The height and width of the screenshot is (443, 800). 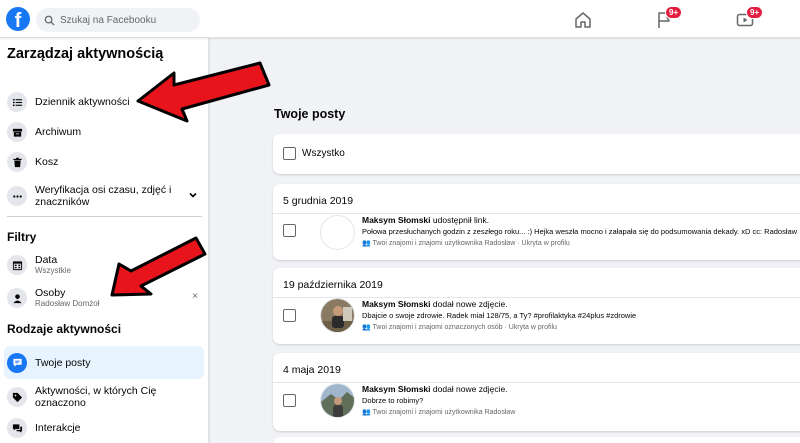 I want to click on sidebar-item-label: Kosz, so click(x=47, y=162).